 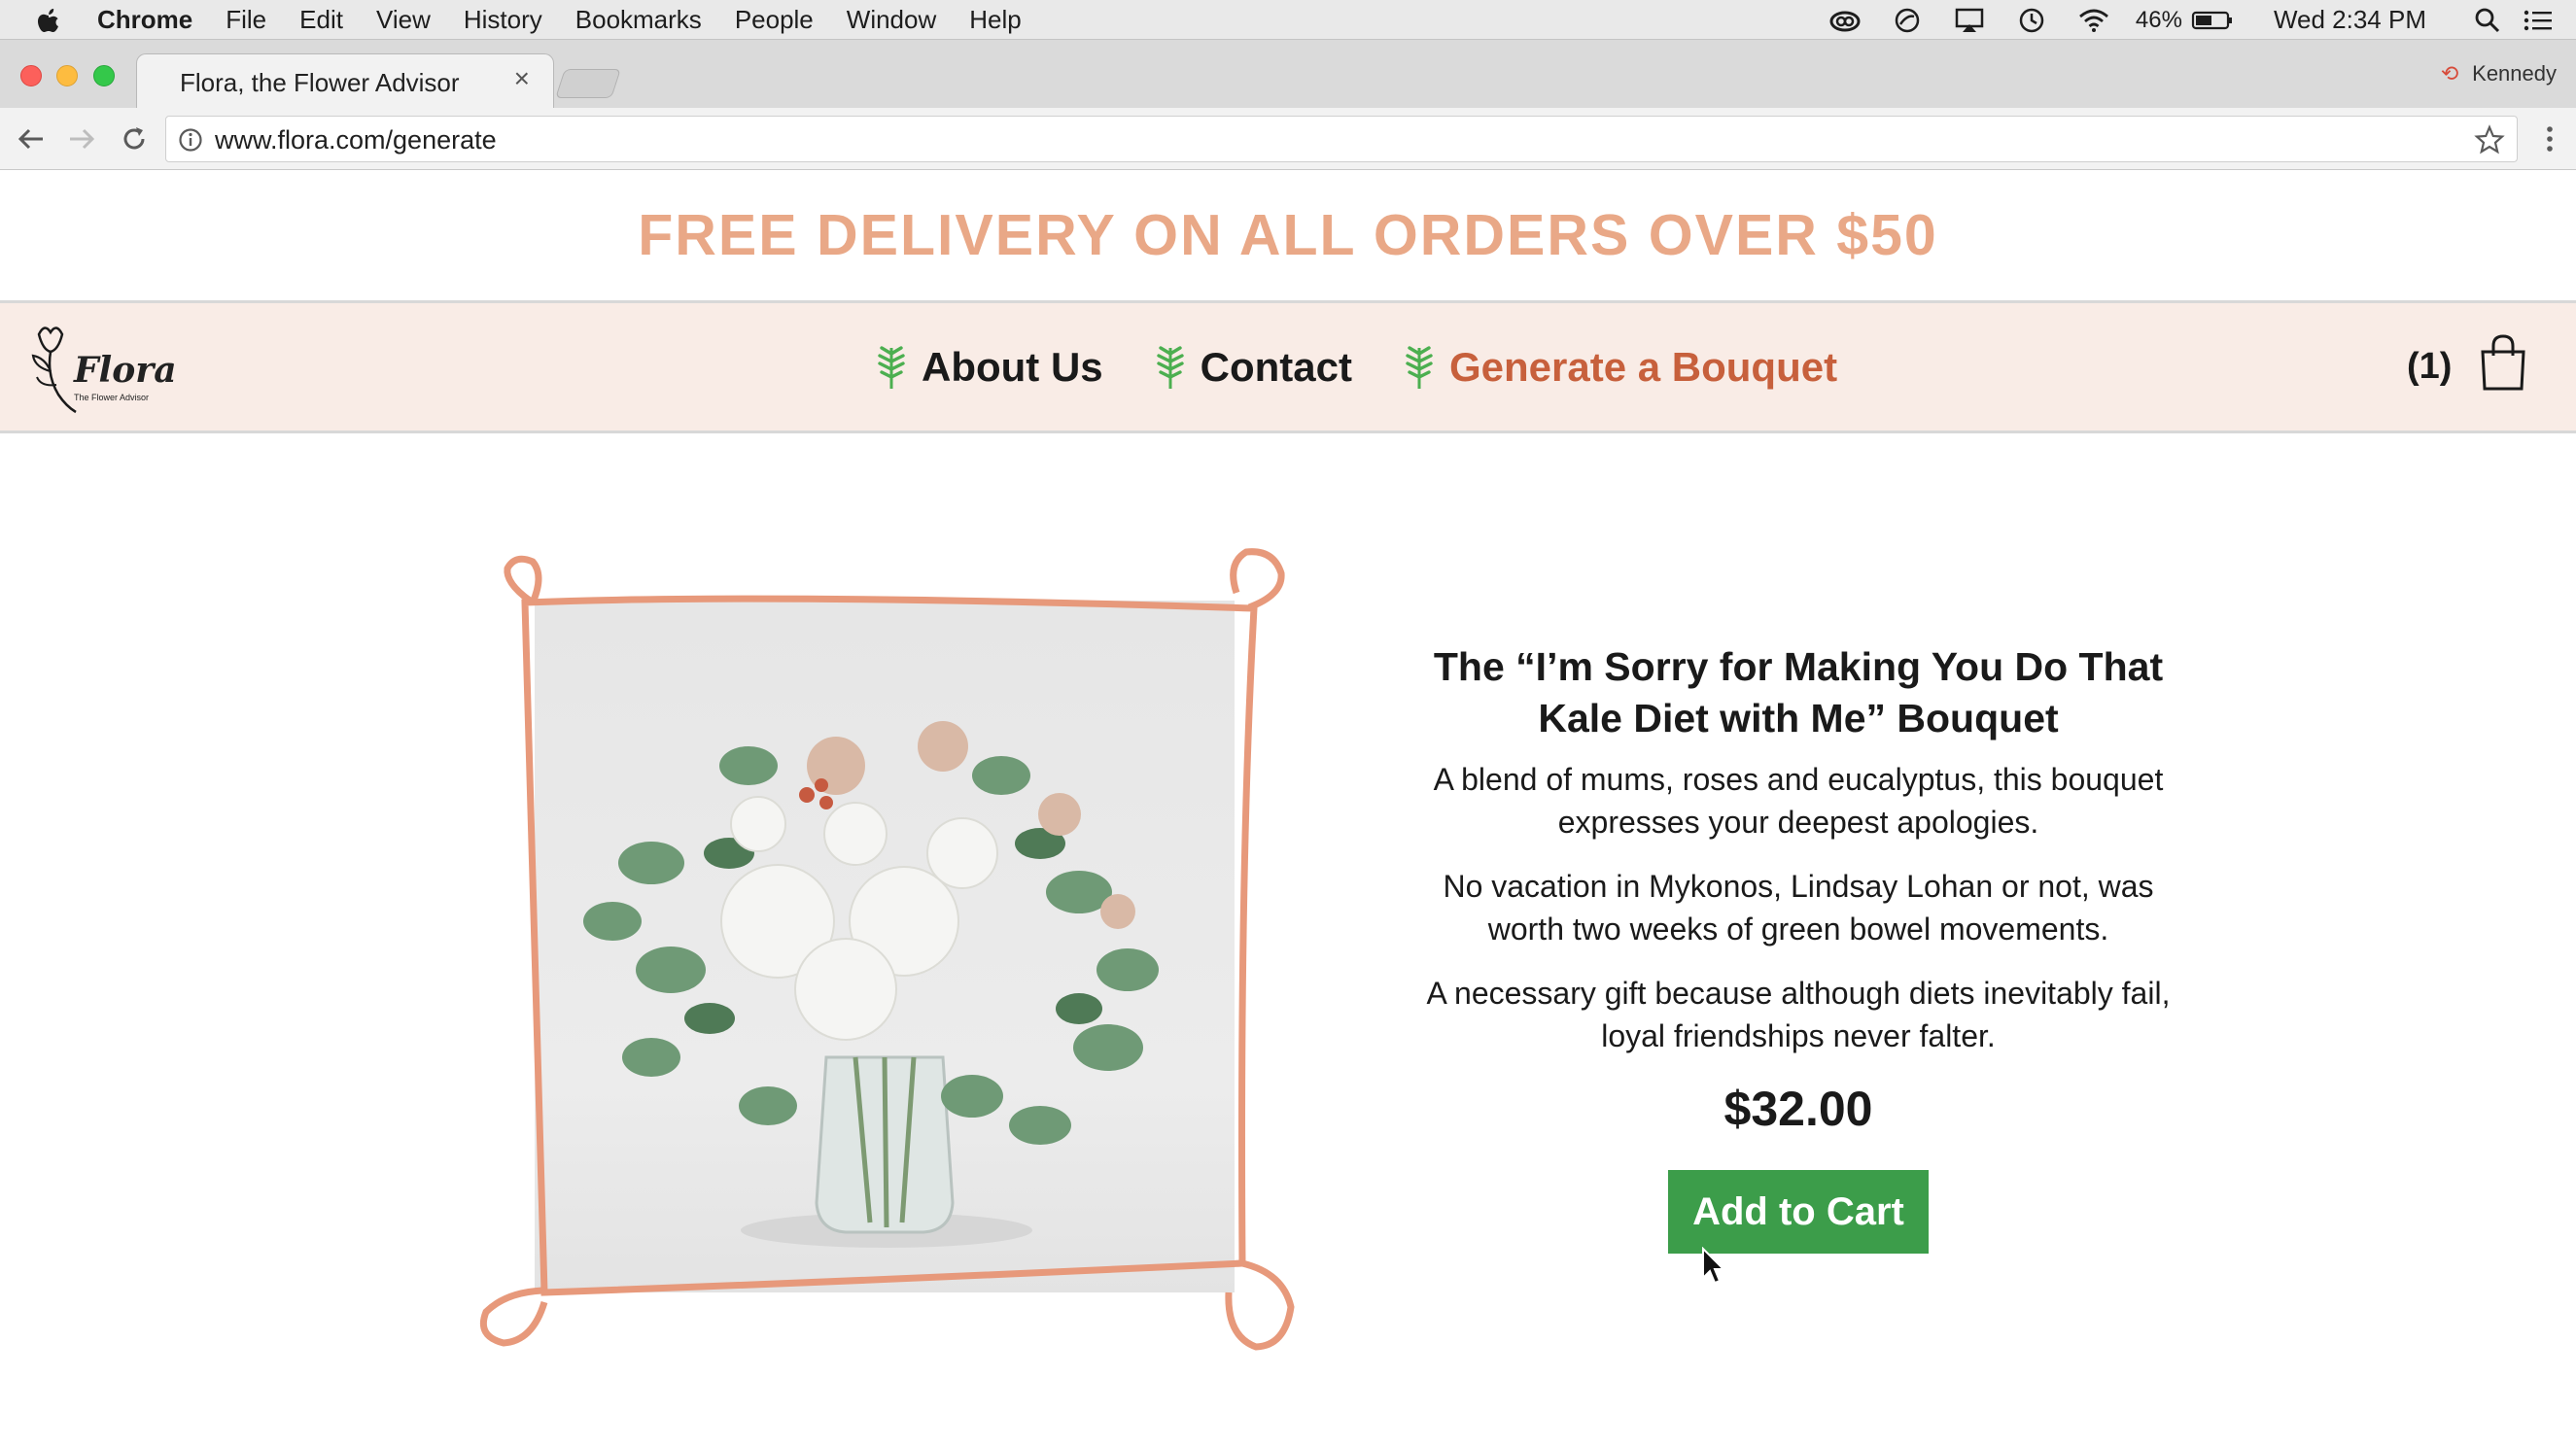 What do you see at coordinates (356, 140) in the screenshot?
I see `url-text: www.flora.com/generate` at bounding box center [356, 140].